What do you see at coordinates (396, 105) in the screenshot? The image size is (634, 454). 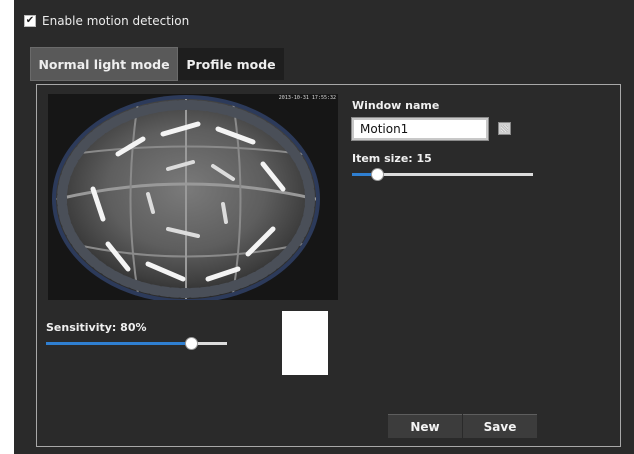 I see `window-name-label: Window name` at bounding box center [396, 105].